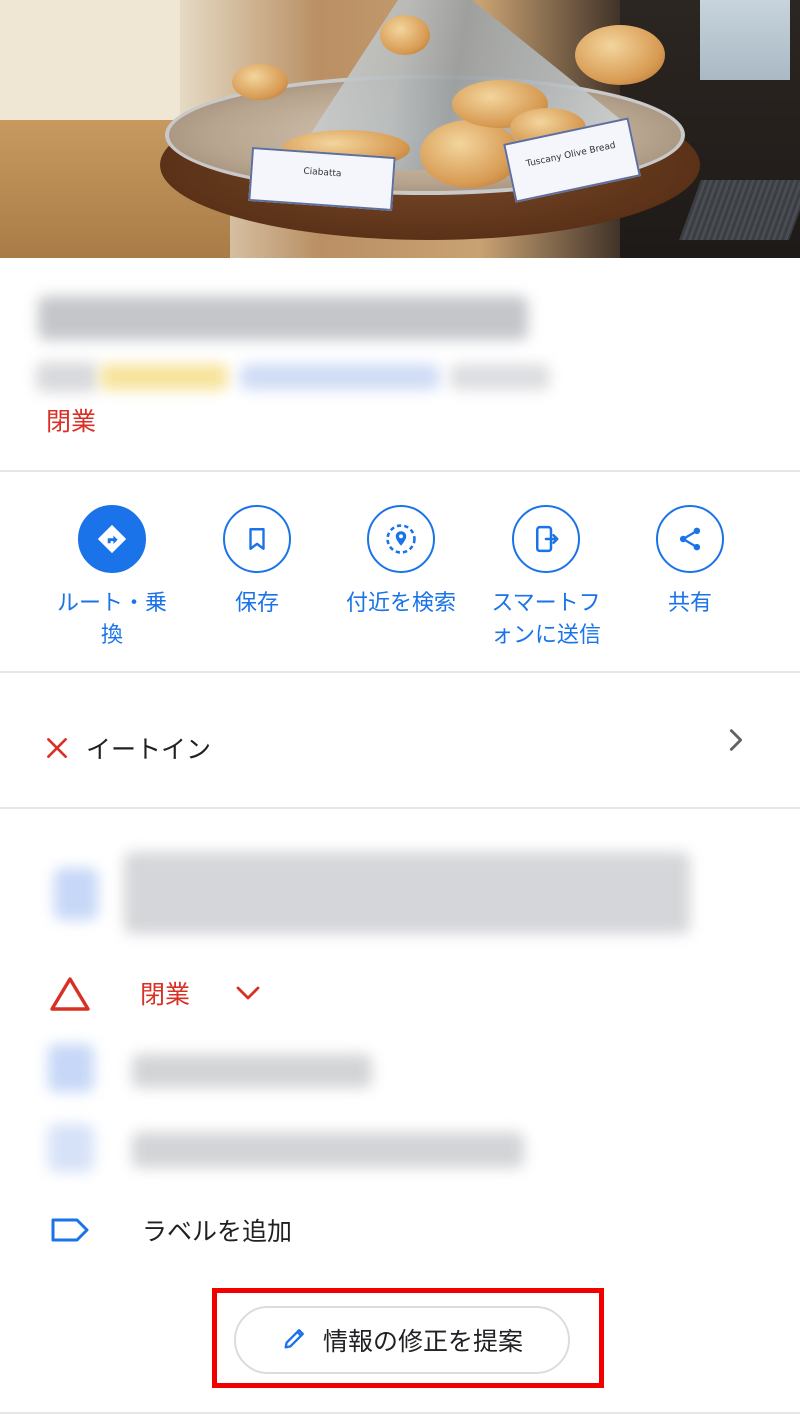 This screenshot has height=1416, width=800. I want to click on label-tag-icon, so click(70, 1232).